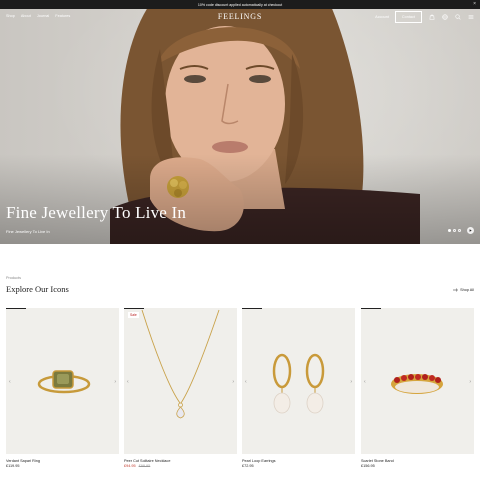  I want to click on hero-title: Fine Jewellery To Live In, so click(96, 212).